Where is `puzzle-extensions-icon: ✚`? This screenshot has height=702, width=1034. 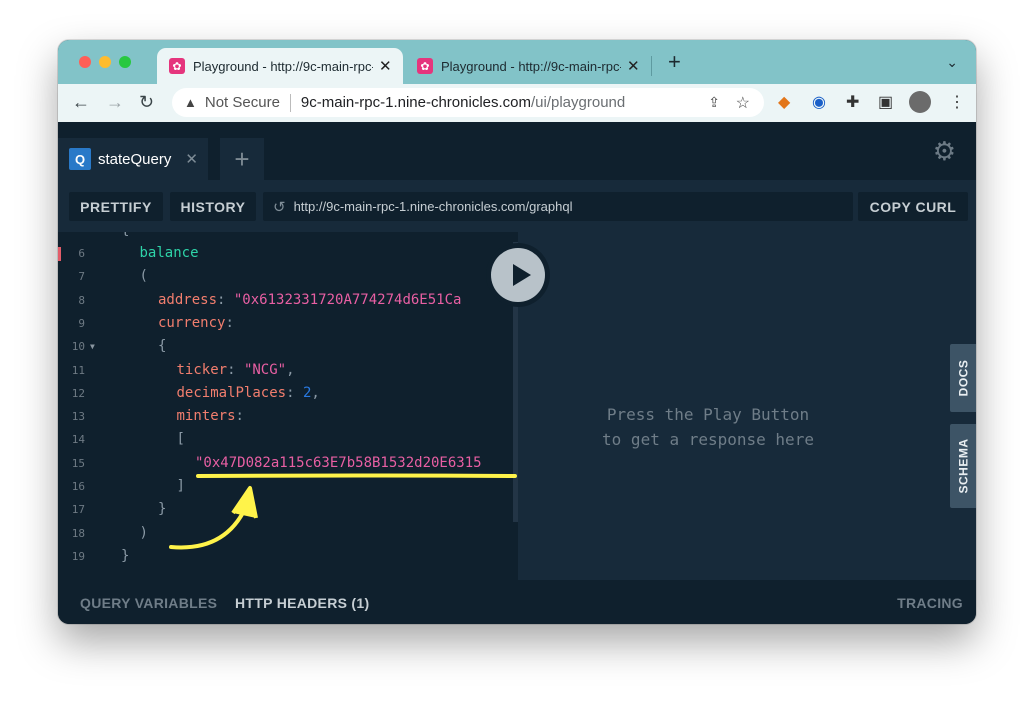 puzzle-extensions-icon: ✚ is located at coordinates (852, 103).